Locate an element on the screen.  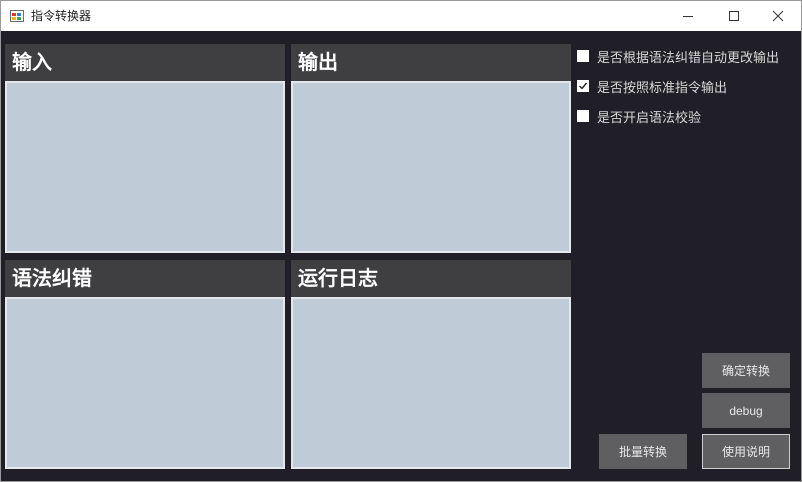
maximize-button is located at coordinates (734, 16).